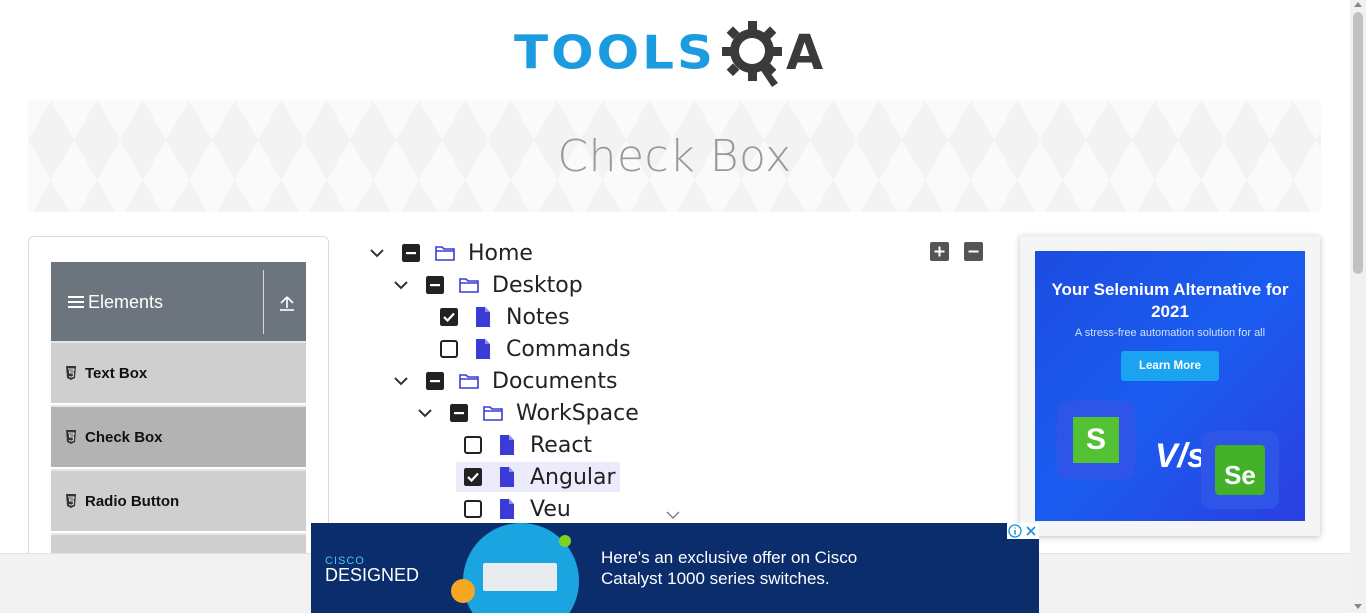 The image size is (1366, 613). I want to click on left-sidebar: Elements Text Box Check Box Radio Button, so click(178, 401).